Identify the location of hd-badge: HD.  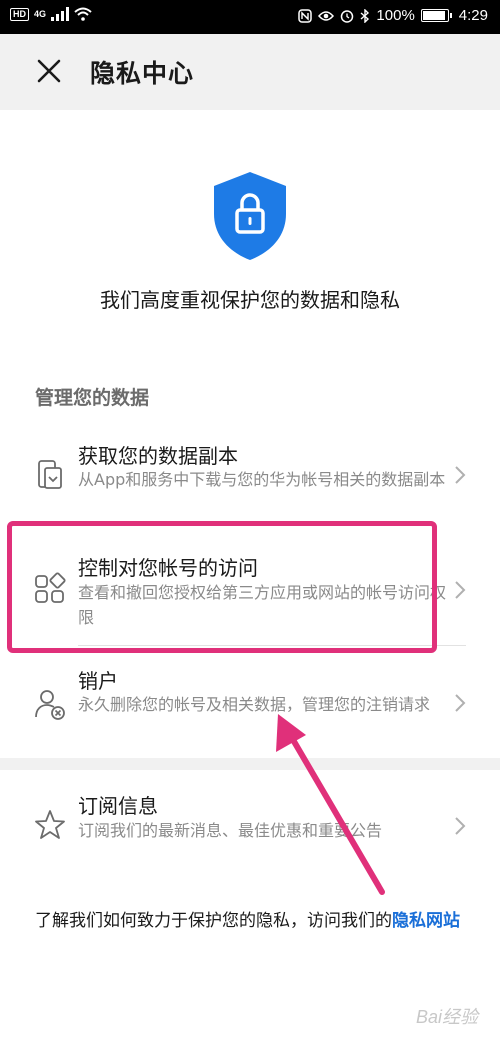
(19, 14).